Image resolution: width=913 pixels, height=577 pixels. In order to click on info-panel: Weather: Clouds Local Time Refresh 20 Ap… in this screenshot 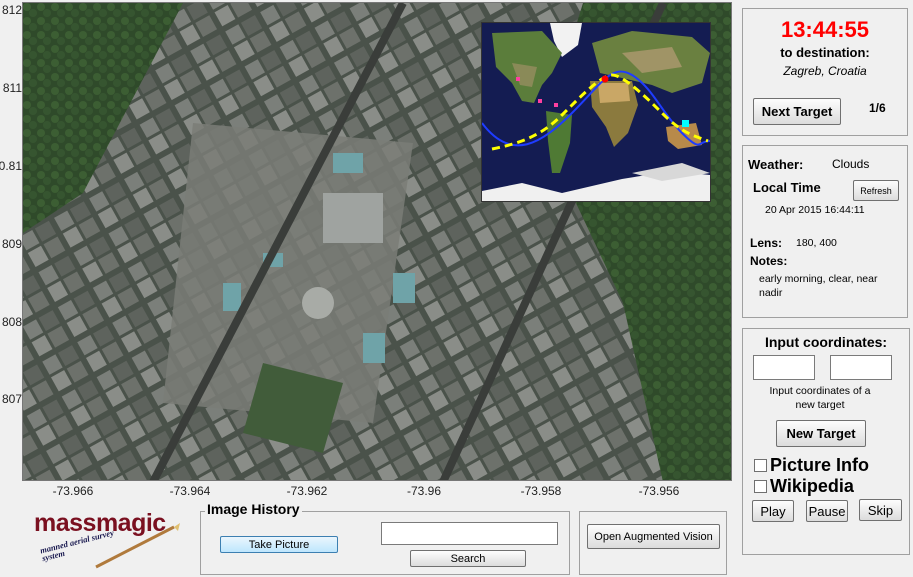, I will do `click(825, 231)`.